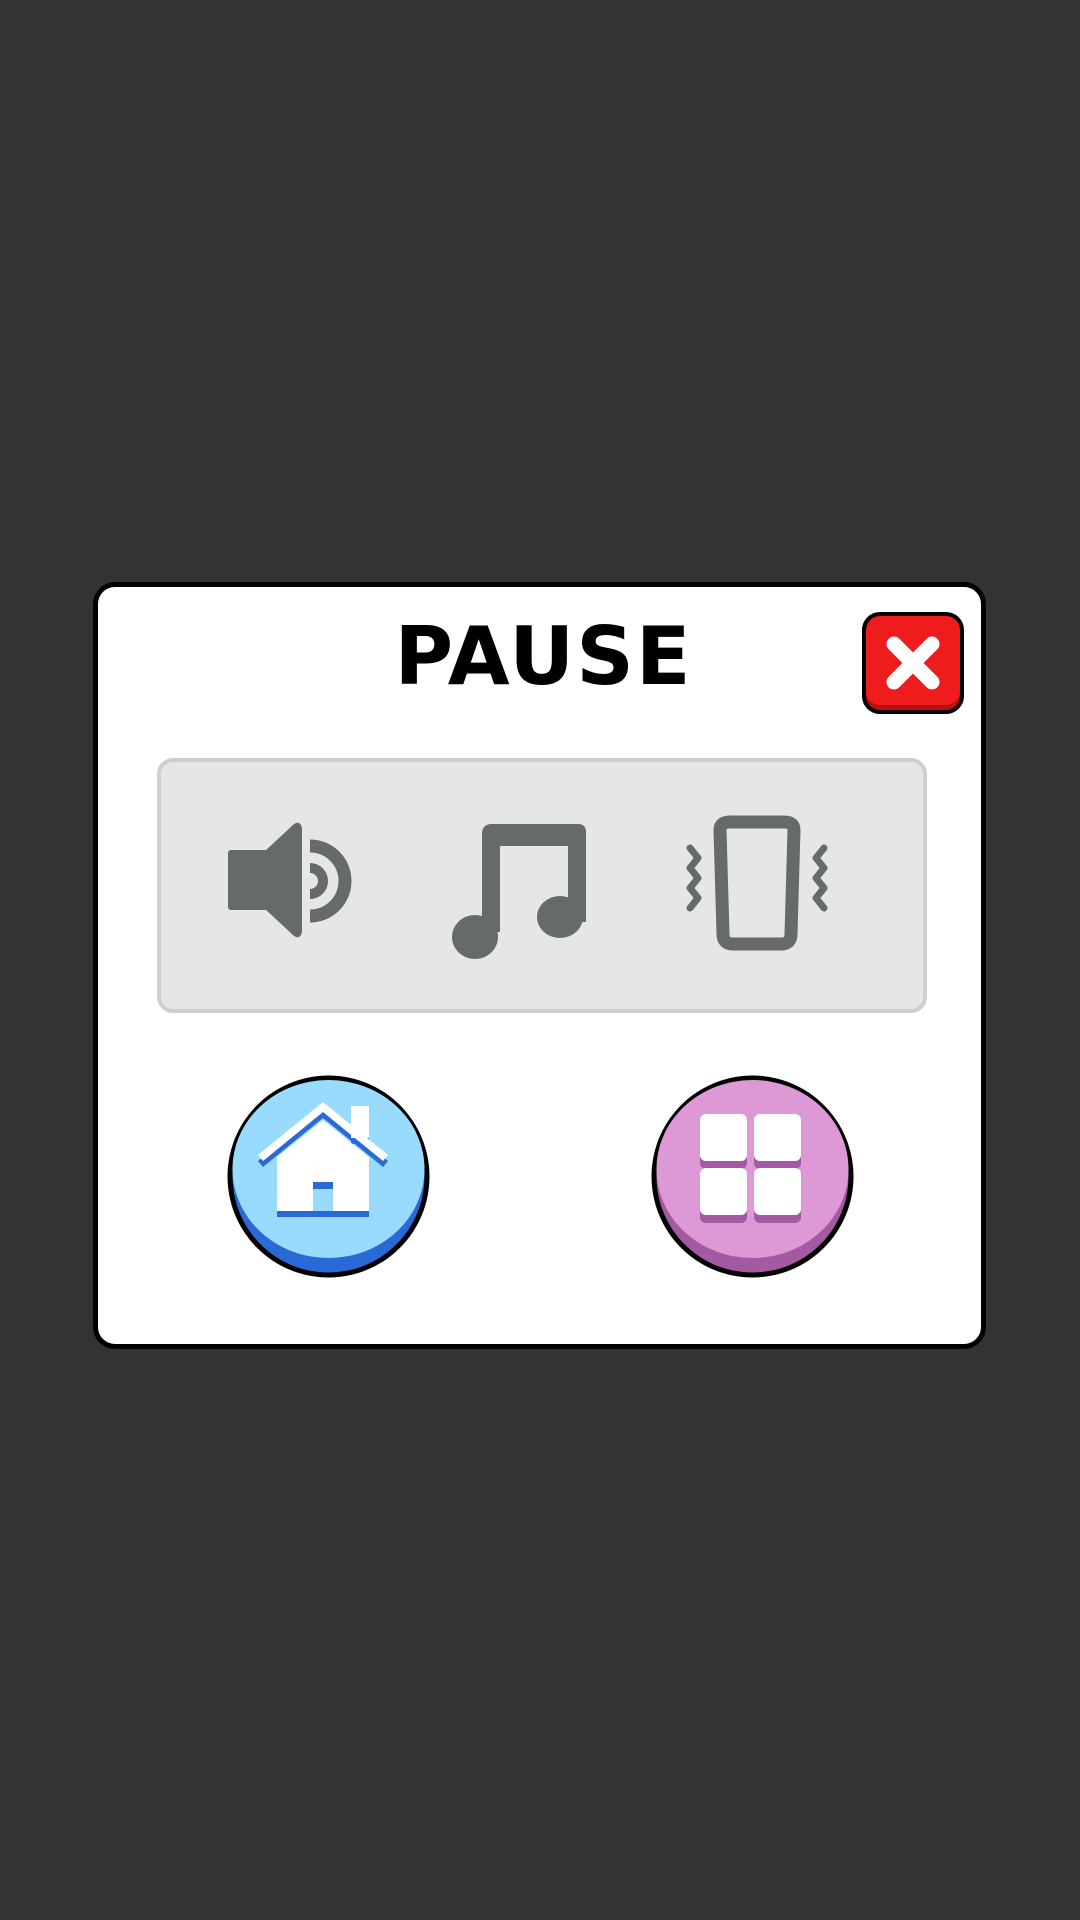  I want to click on levels-button-face, so click(752, 1176).